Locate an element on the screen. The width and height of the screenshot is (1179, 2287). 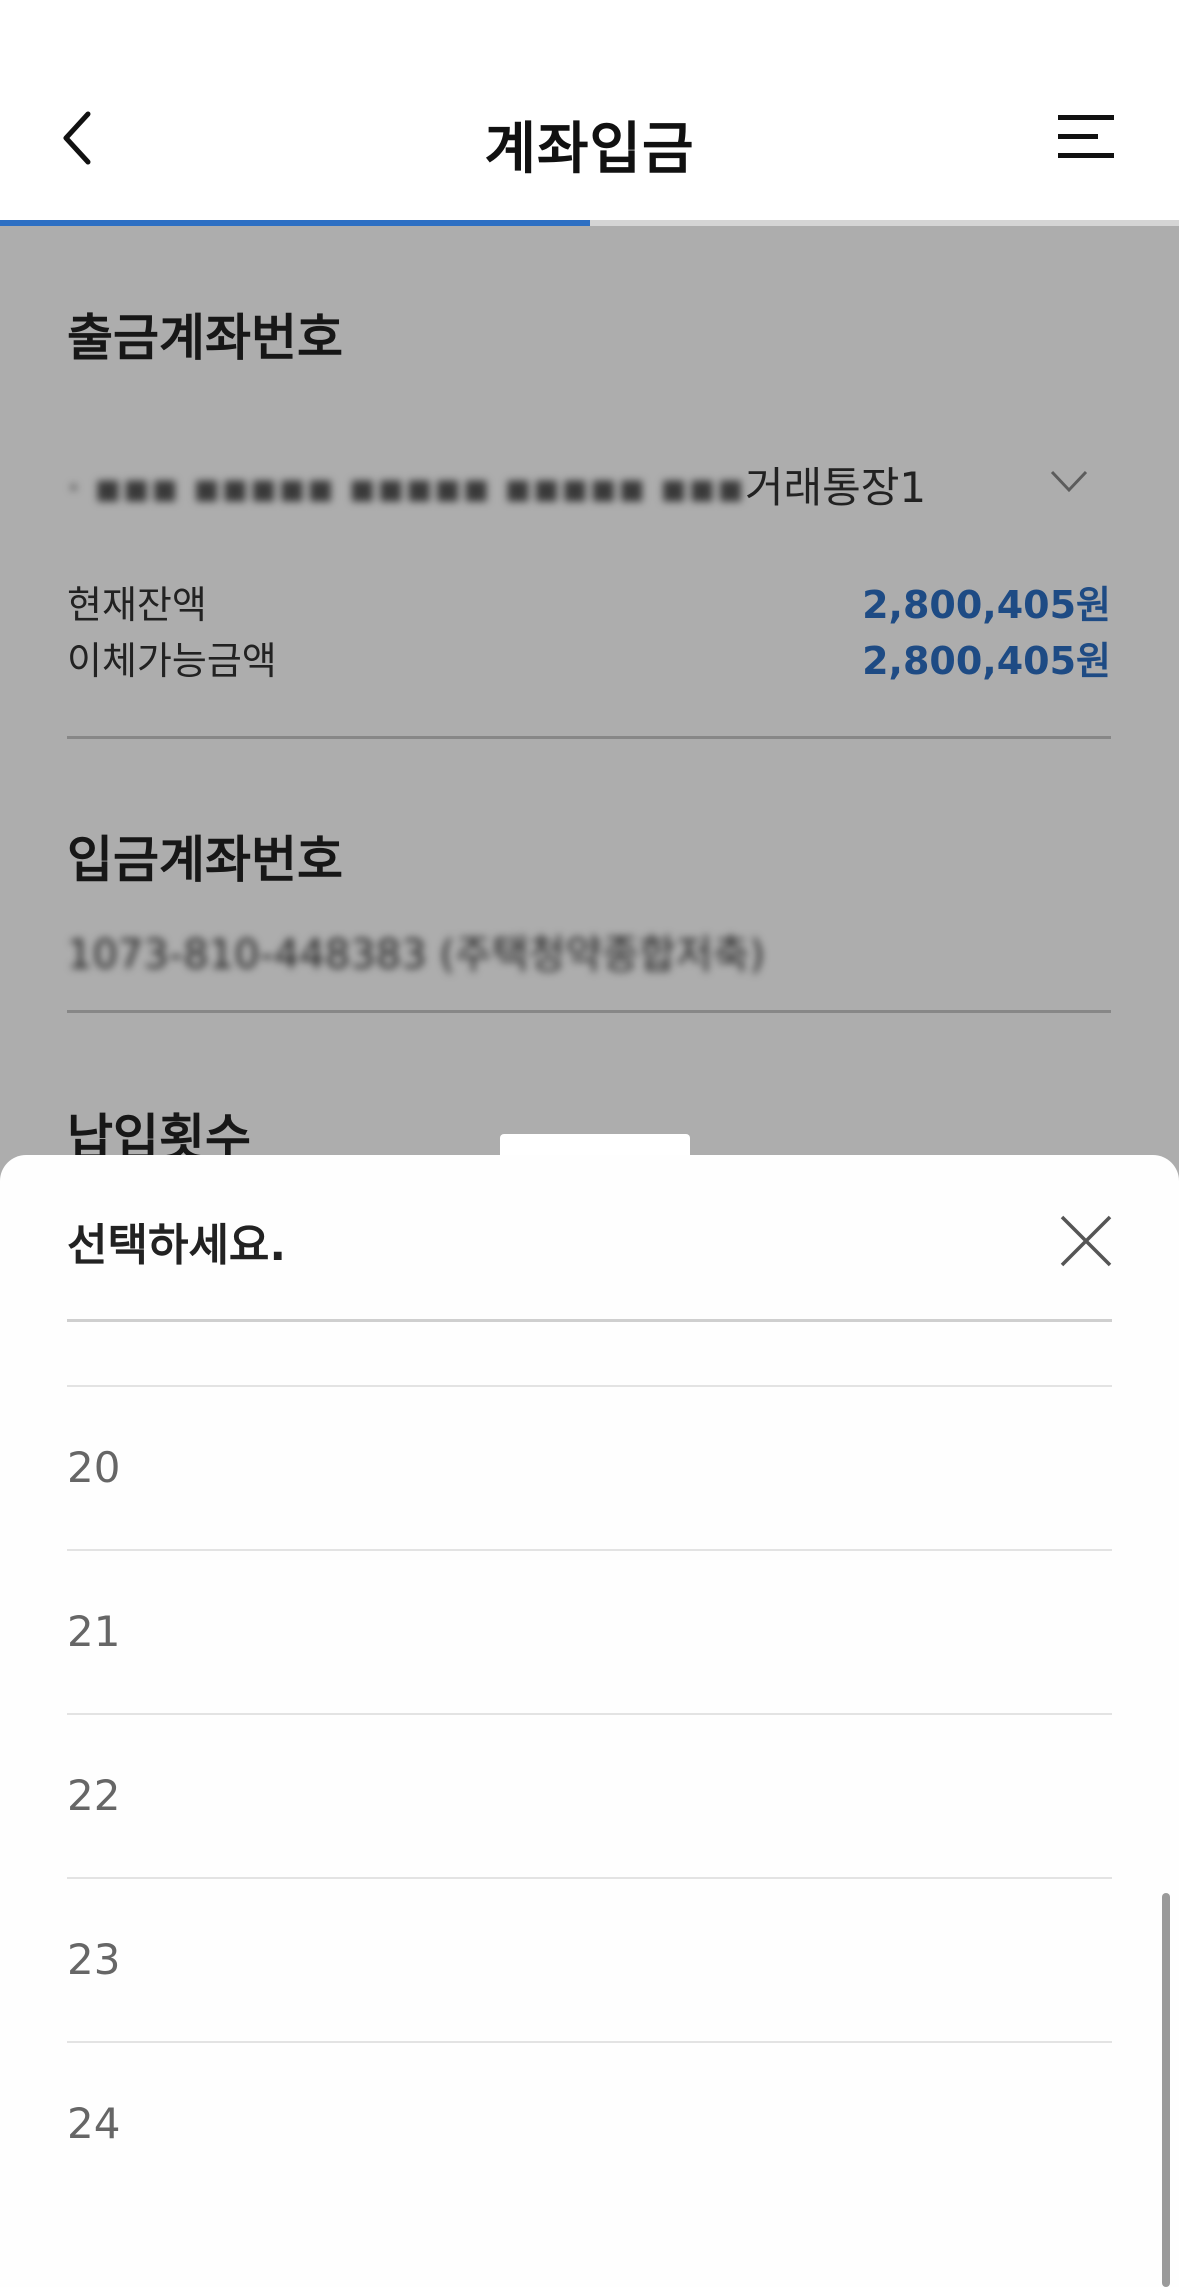
page-title: 계좌입금 is located at coordinates (589, 149).